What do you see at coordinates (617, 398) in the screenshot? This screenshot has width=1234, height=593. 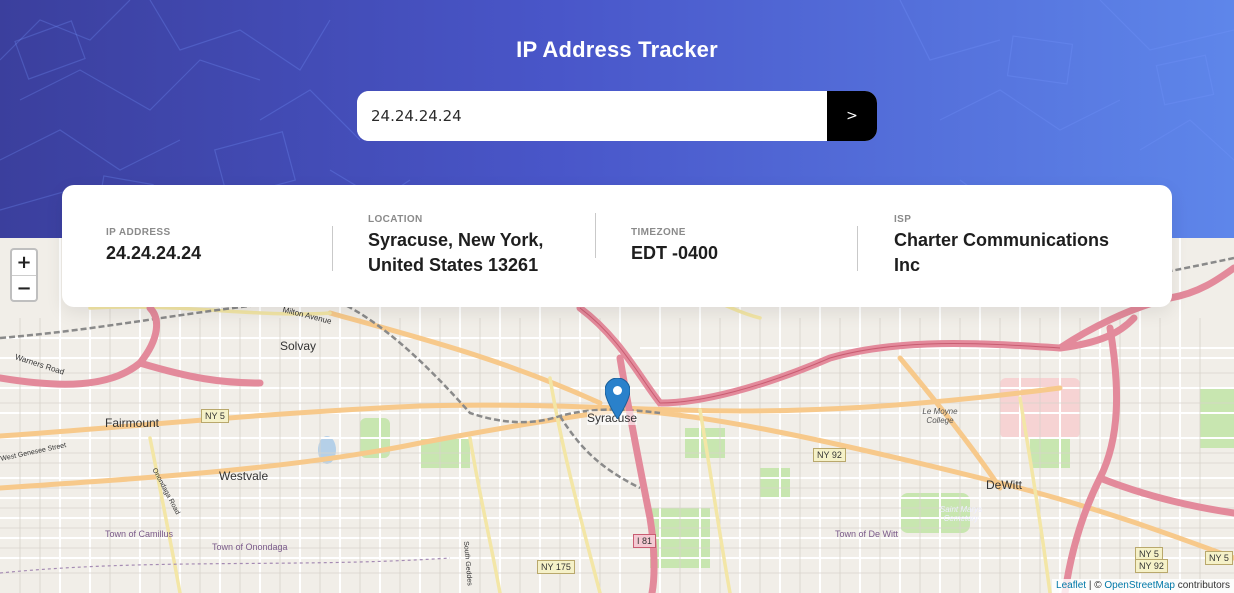 I see `location-pin-icon` at bounding box center [617, 398].